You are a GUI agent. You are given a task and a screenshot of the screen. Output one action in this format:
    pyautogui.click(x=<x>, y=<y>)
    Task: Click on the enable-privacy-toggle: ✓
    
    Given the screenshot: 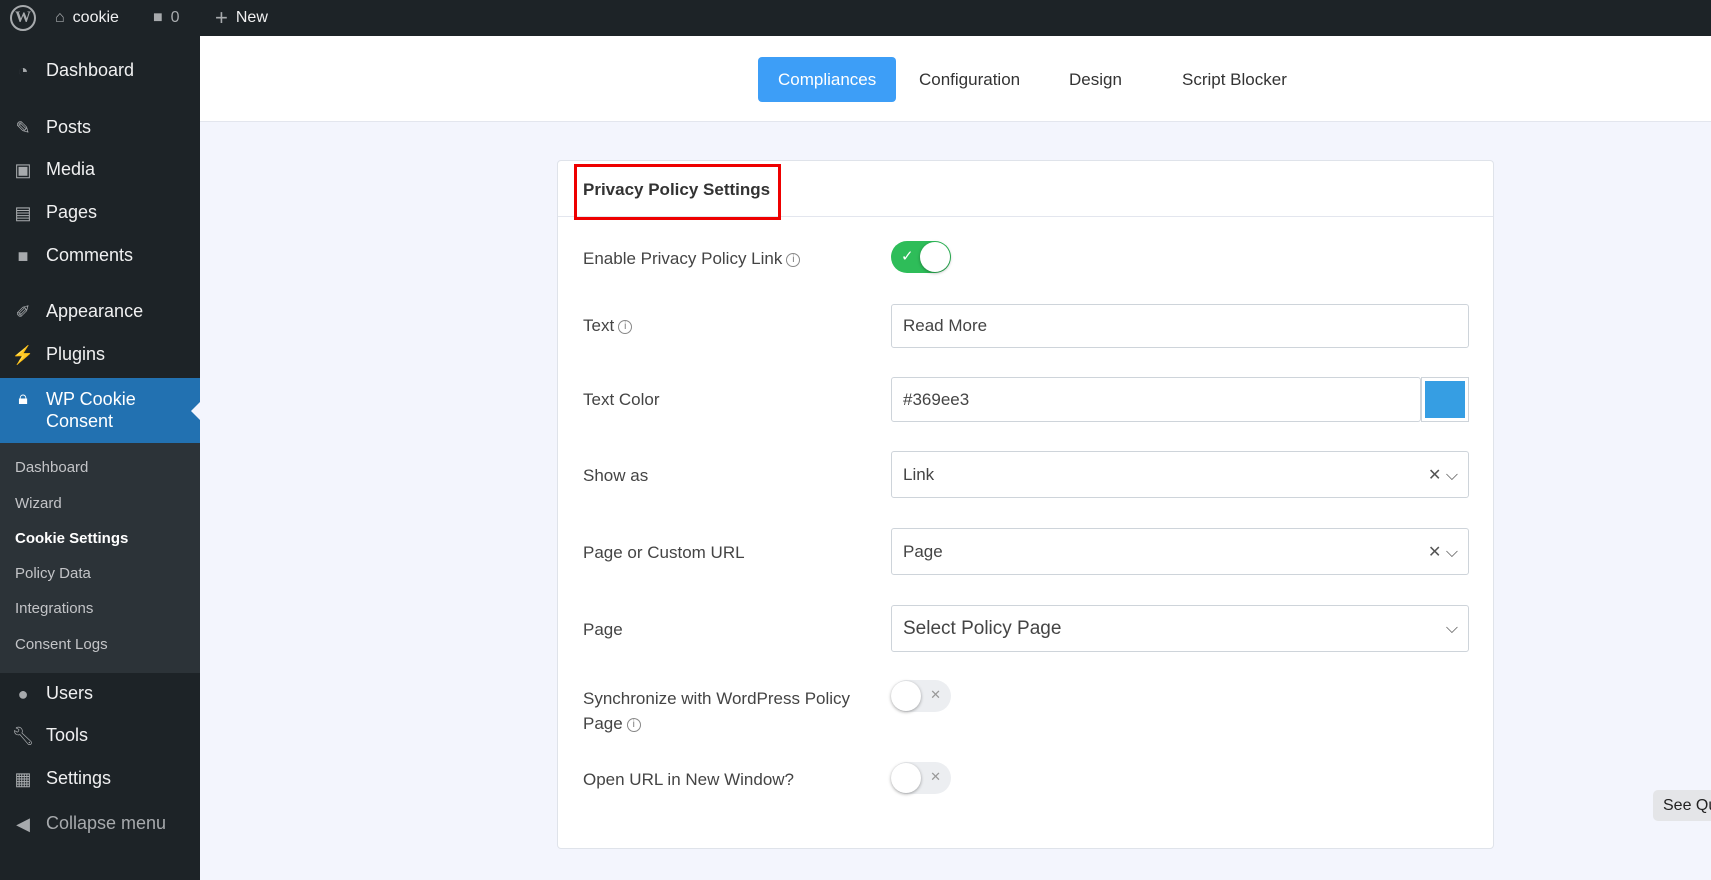 What is the action you would take?
    pyautogui.click(x=921, y=257)
    